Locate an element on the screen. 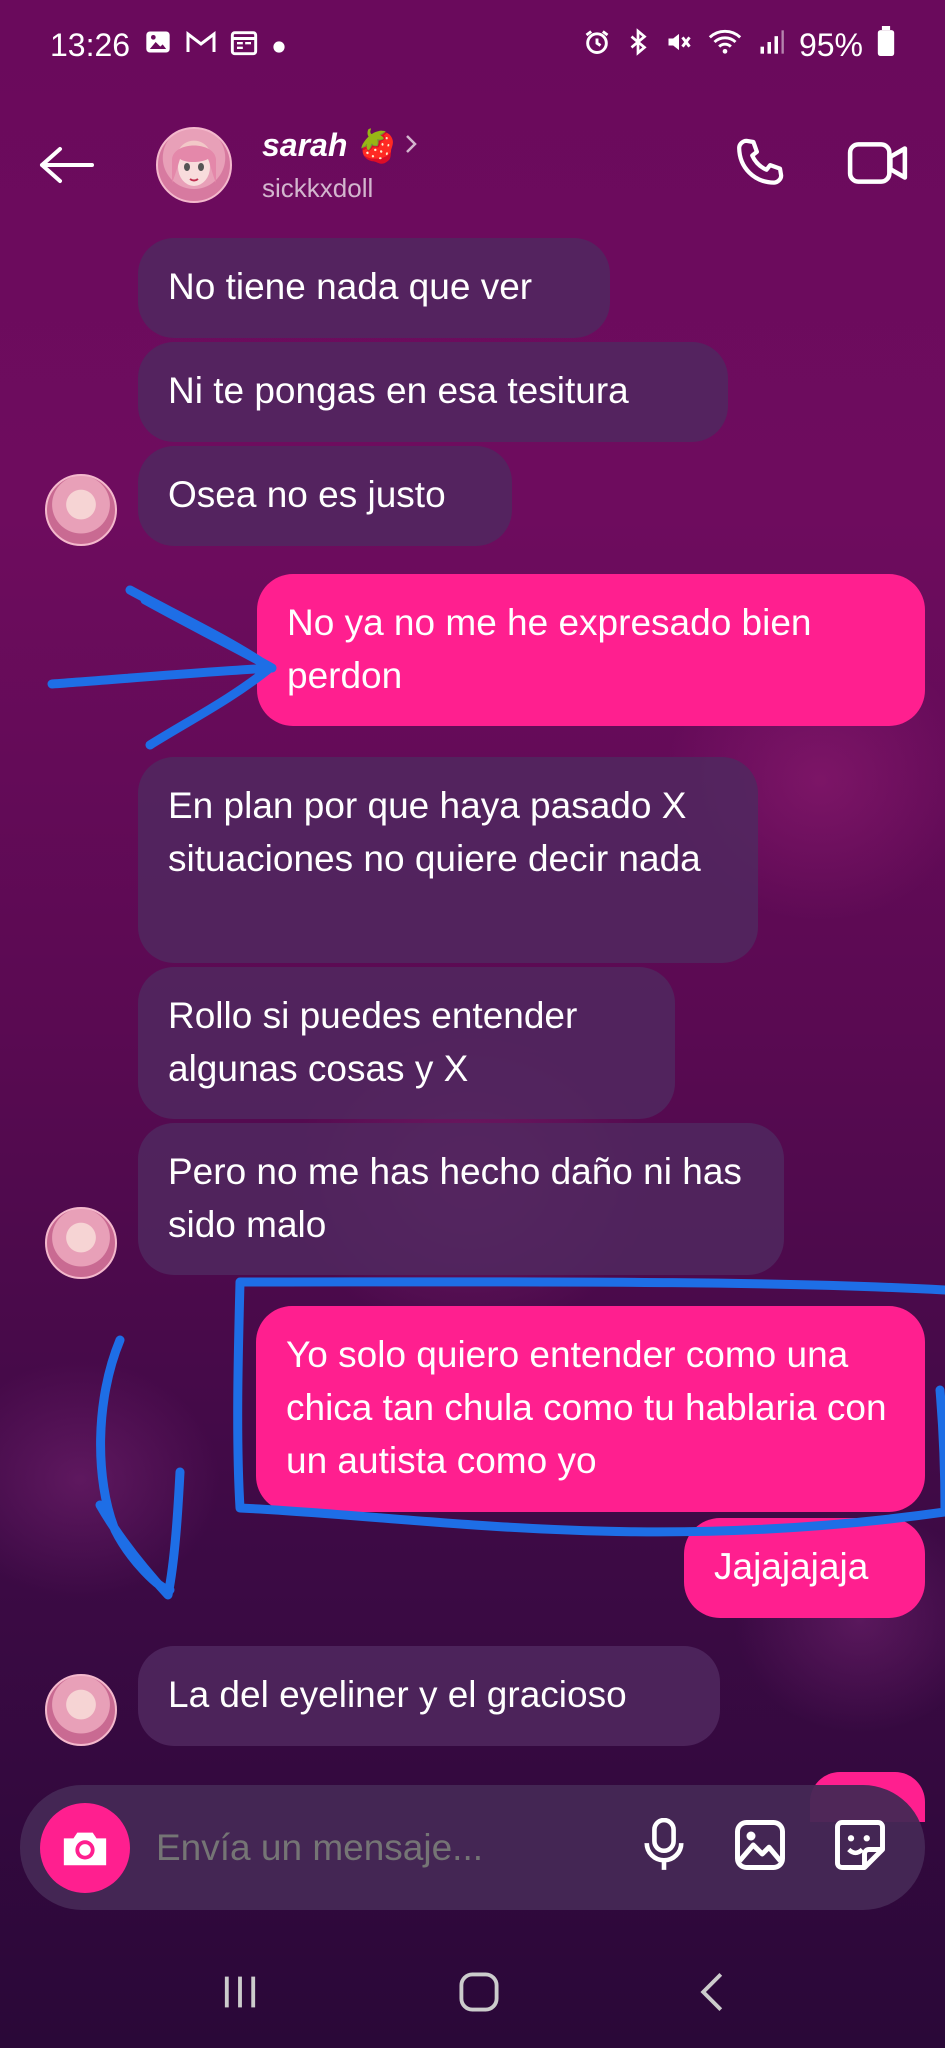  status-time: 13:26 is located at coordinates (90, 44).